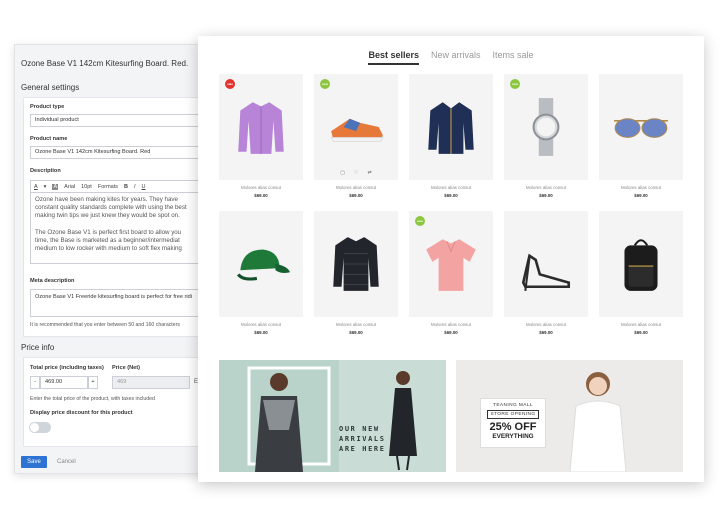 The image size is (720, 520). I want to click on description-label: Description, so click(45, 171).